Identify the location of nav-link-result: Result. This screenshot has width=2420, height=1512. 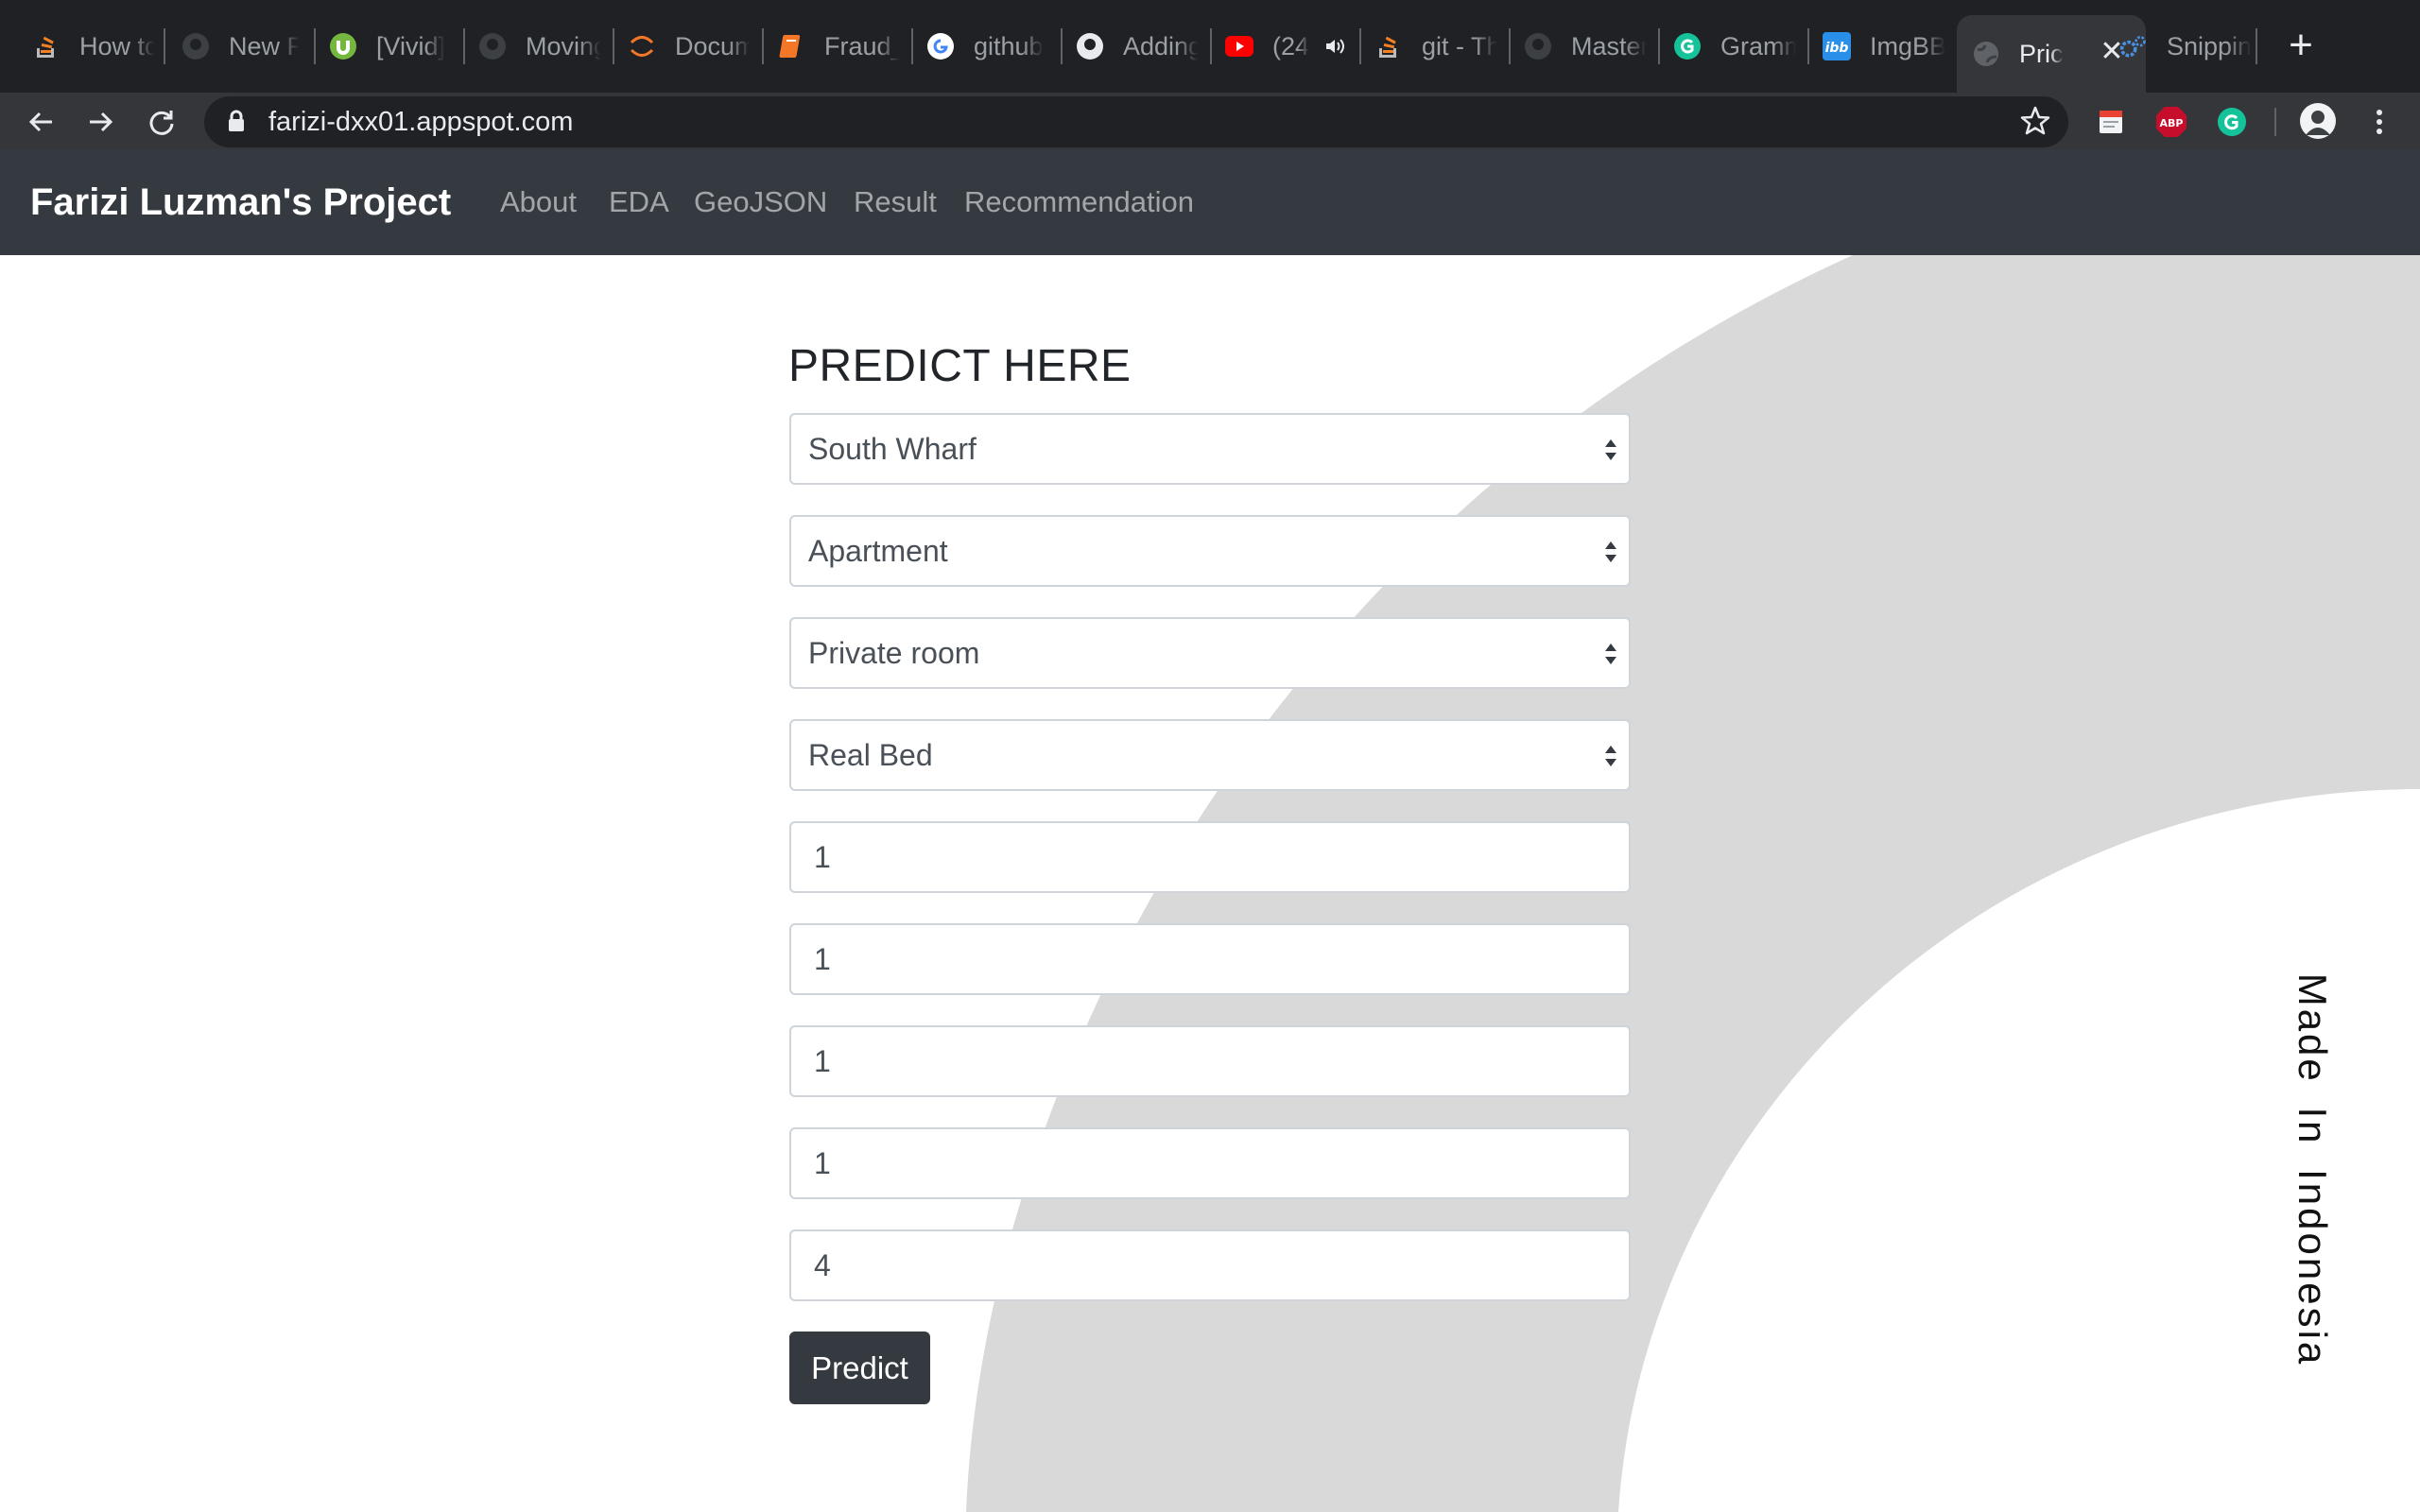
(895, 202).